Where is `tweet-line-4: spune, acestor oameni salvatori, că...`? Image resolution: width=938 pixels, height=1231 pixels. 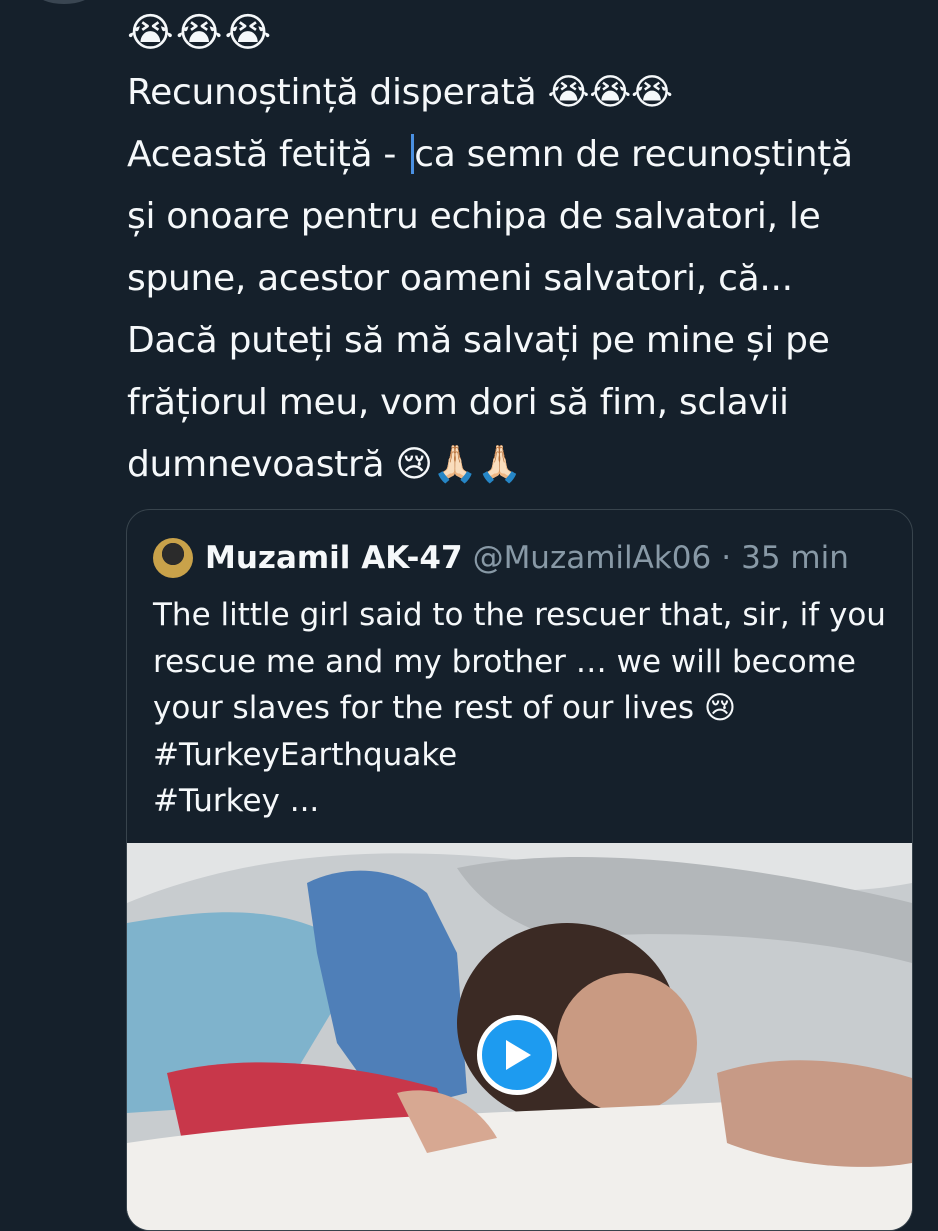
tweet-line-4: spune, acestor oameni salvatori, că... is located at coordinates (460, 278).